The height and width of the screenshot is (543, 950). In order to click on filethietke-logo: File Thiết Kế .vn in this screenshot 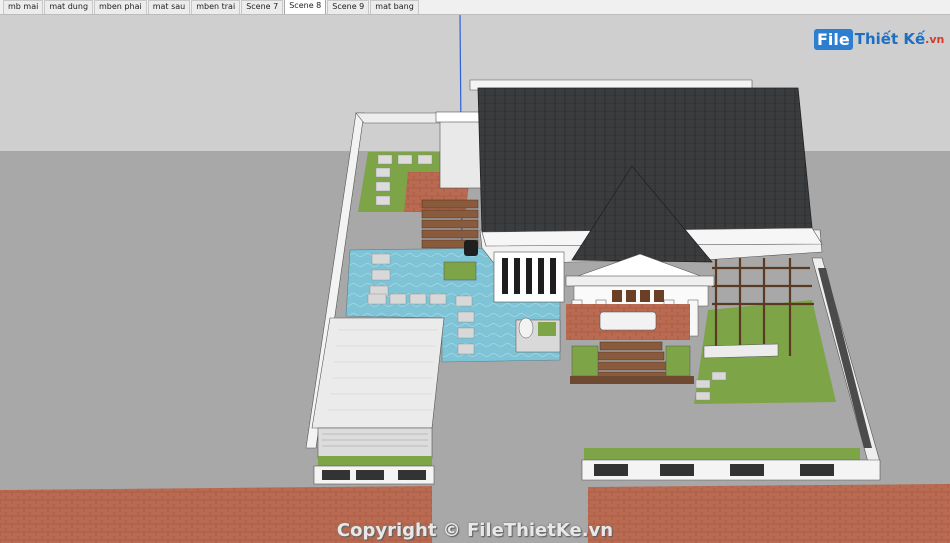, I will do `click(879, 39)`.